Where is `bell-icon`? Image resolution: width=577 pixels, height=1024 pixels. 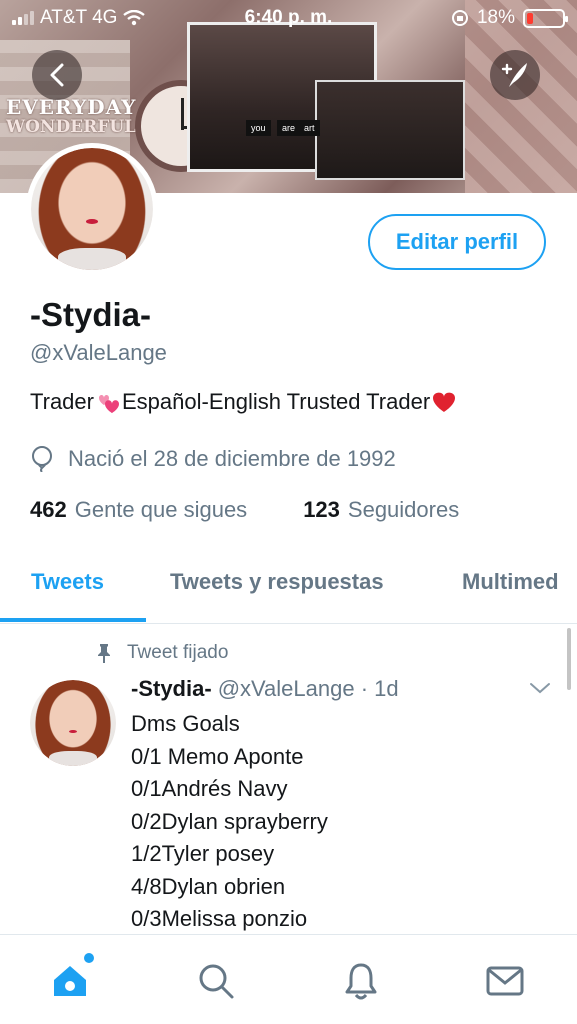
bell-icon is located at coordinates (361, 981).